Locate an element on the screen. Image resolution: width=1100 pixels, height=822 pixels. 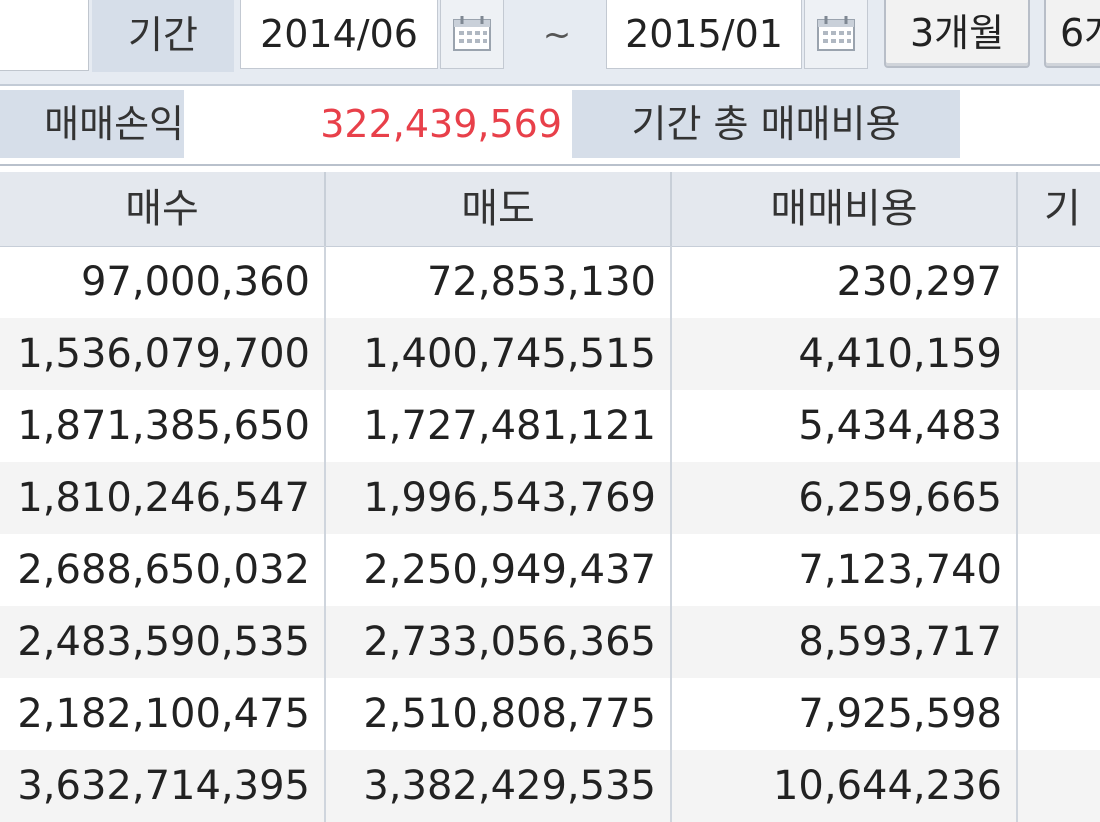
cell-cost: 6,259,665 is located at coordinates (845, 498).